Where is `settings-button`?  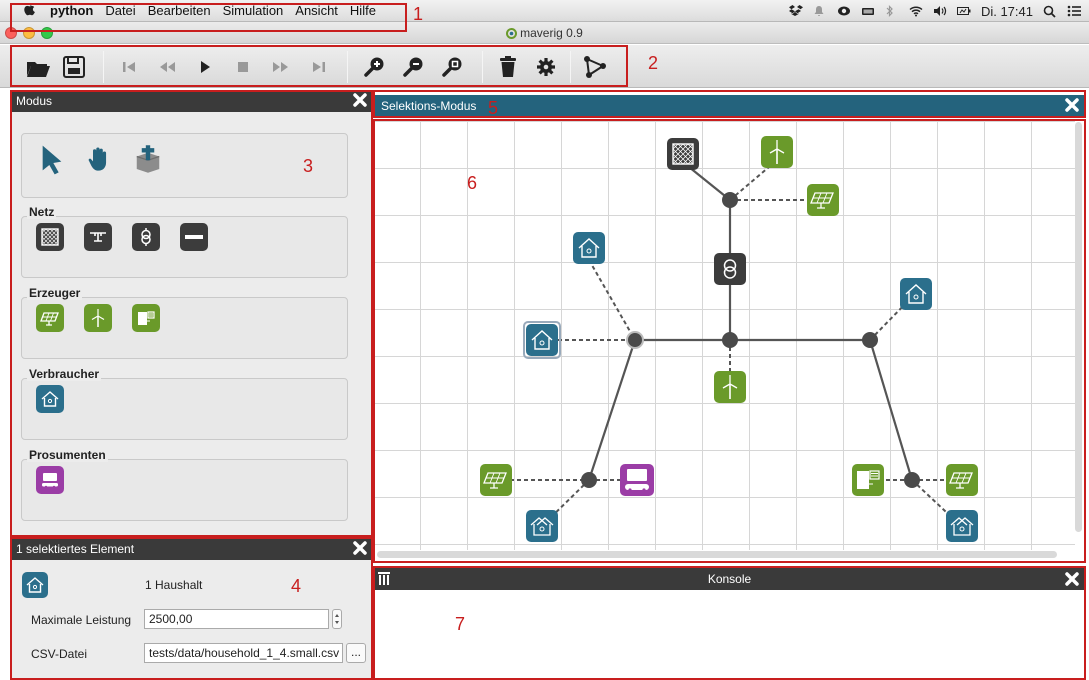
settings-button is located at coordinates (546, 67).